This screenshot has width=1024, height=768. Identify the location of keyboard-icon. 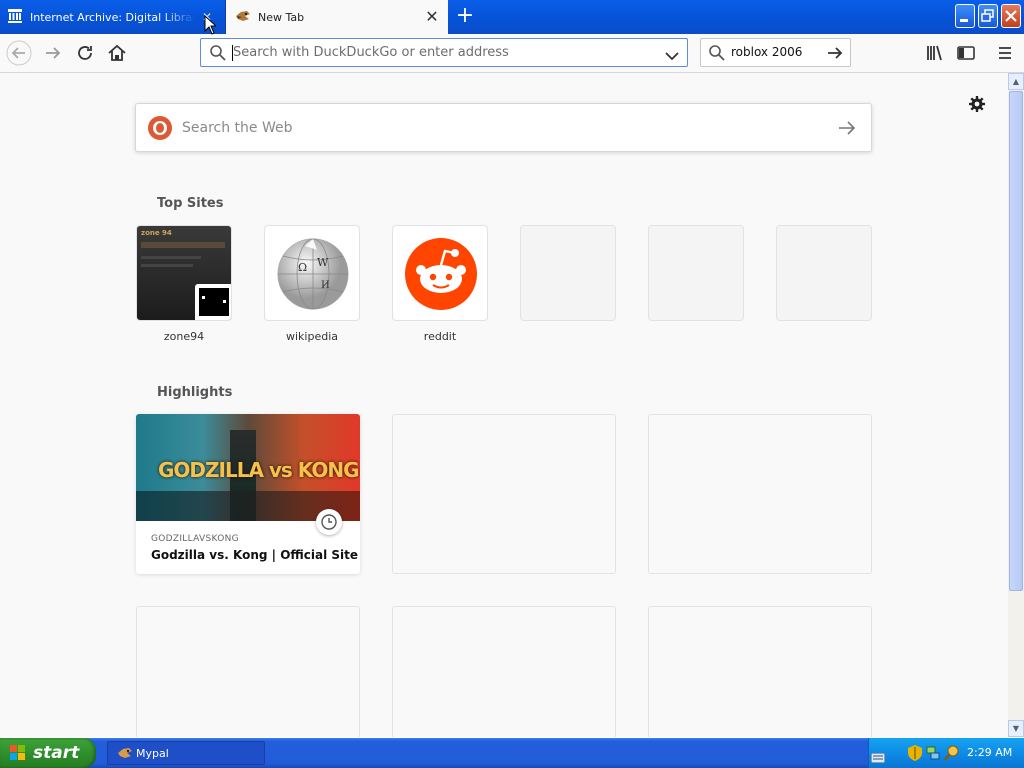
(878, 757).